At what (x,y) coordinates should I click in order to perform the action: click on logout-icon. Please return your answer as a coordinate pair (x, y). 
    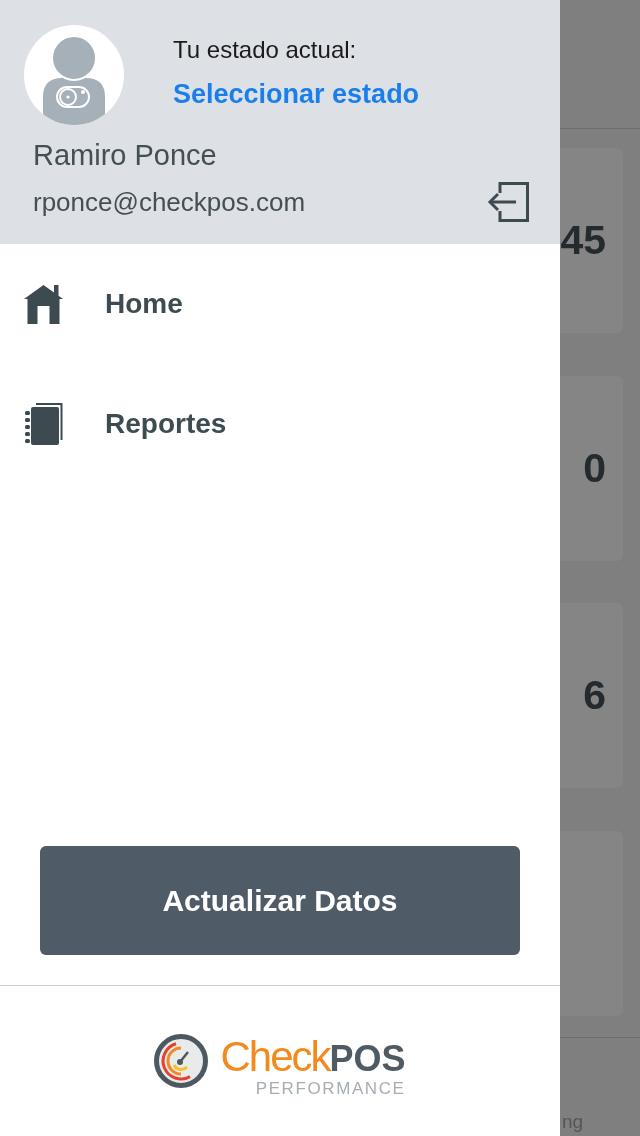
    Looking at the image, I should click on (508, 202).